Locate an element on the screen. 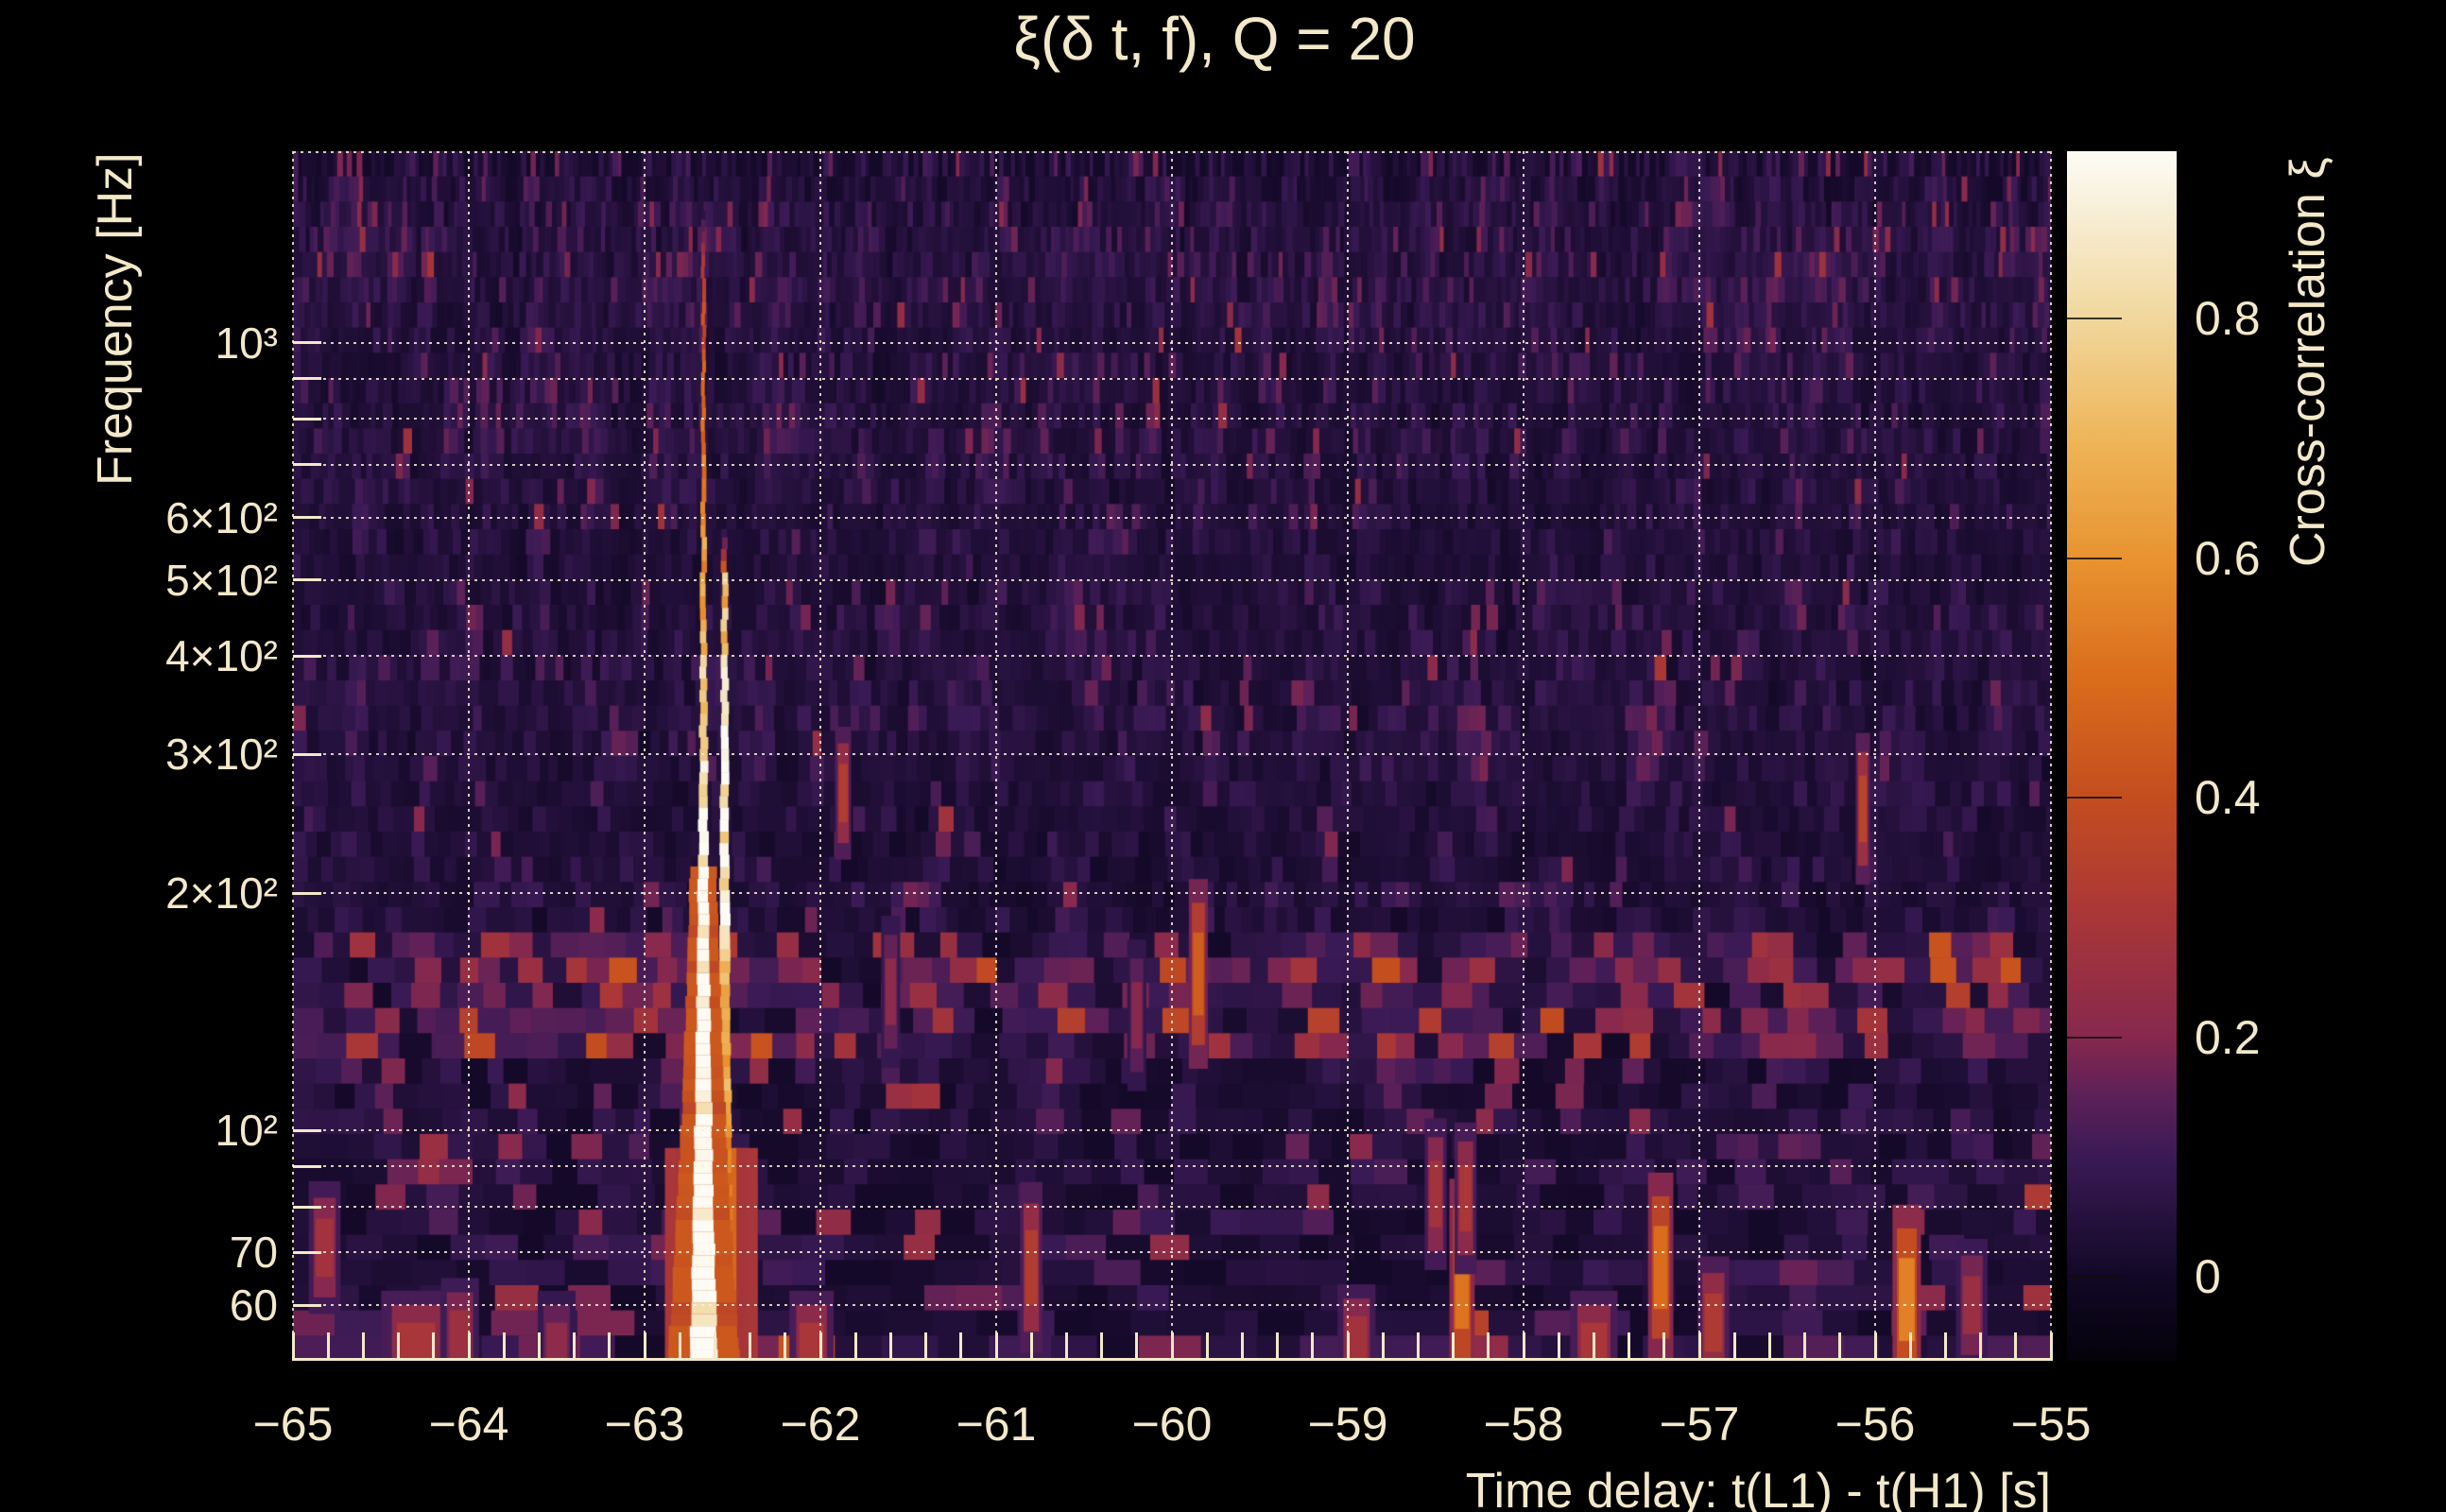  colorbar-tick-label: 0 is located at coordinates (2208, 1277).